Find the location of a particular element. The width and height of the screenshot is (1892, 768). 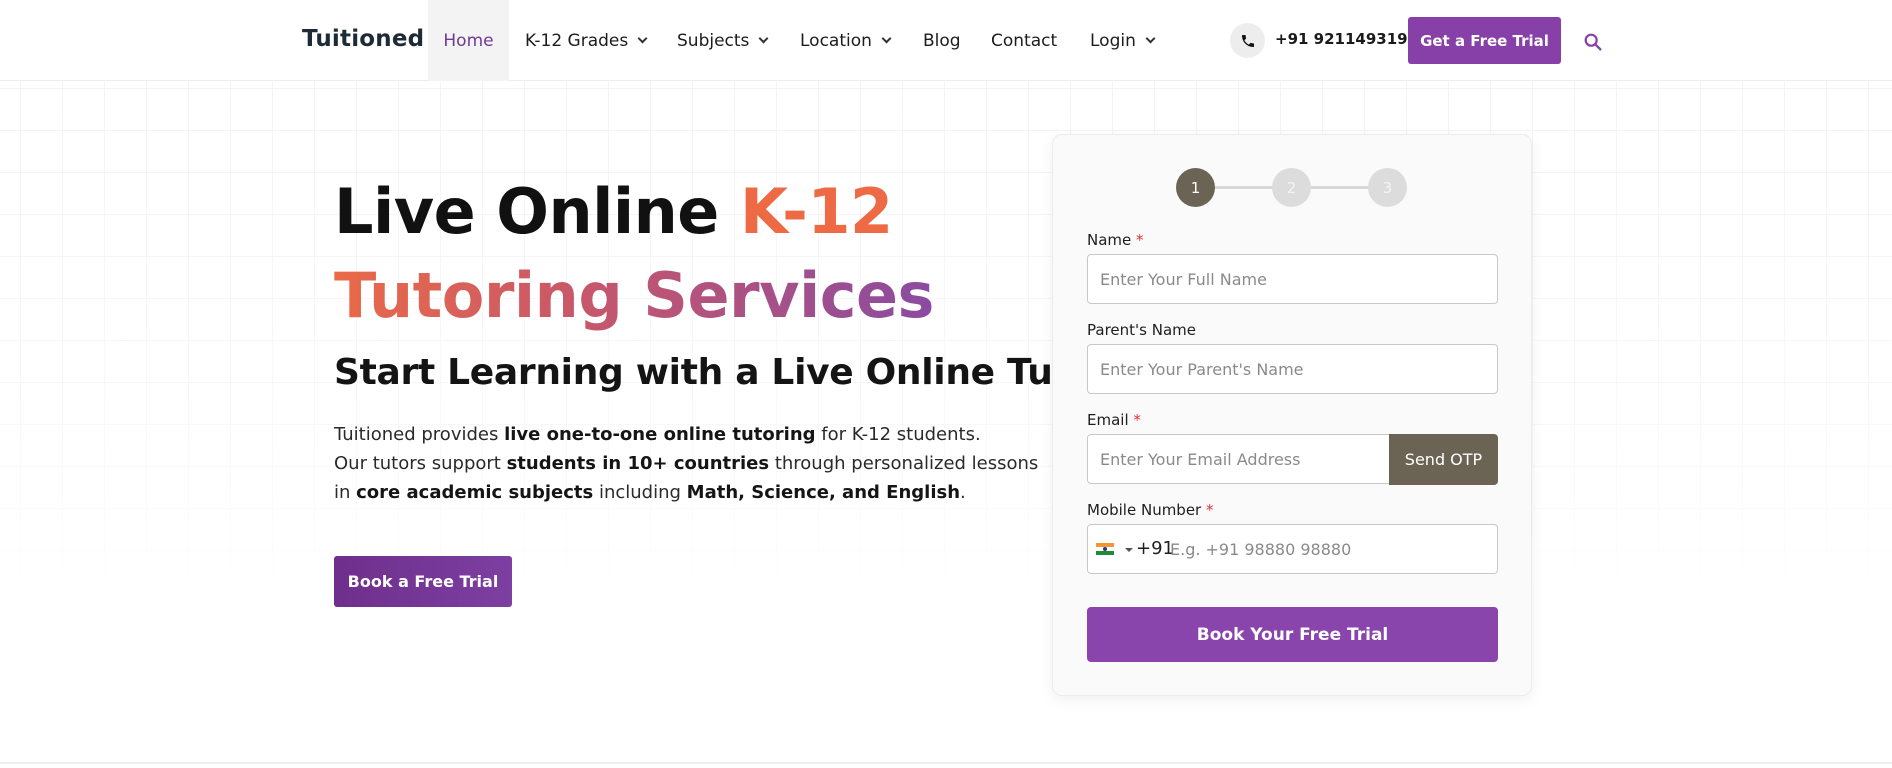

nav-location: Location is located at coordinates (846, 40).